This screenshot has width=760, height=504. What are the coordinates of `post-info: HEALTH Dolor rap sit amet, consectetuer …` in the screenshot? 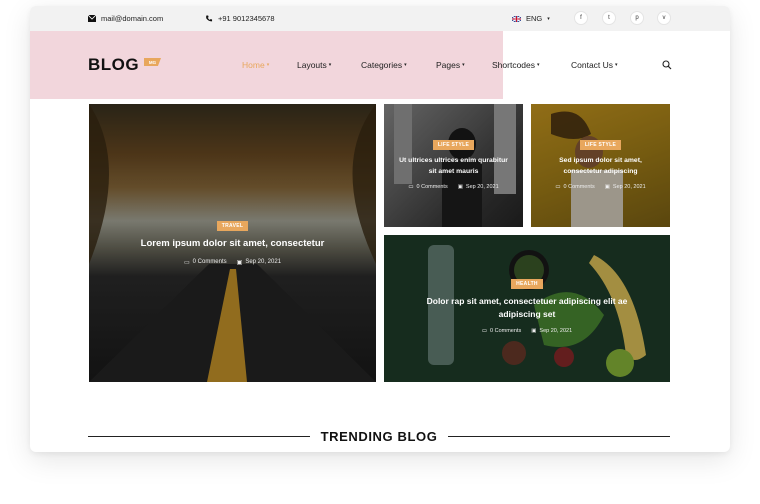 It's located at (527, 306).